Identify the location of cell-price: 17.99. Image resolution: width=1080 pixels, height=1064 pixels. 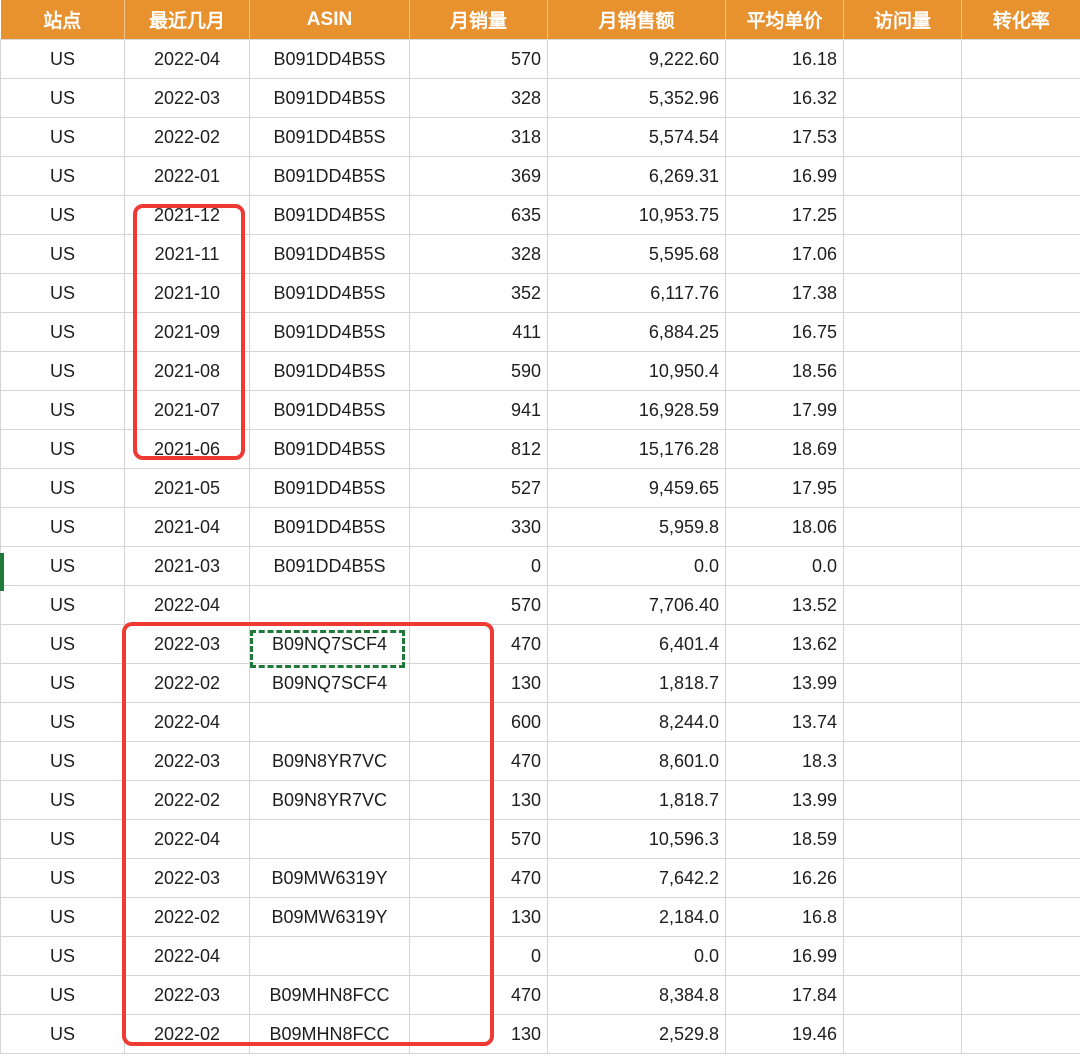
(784, 410).